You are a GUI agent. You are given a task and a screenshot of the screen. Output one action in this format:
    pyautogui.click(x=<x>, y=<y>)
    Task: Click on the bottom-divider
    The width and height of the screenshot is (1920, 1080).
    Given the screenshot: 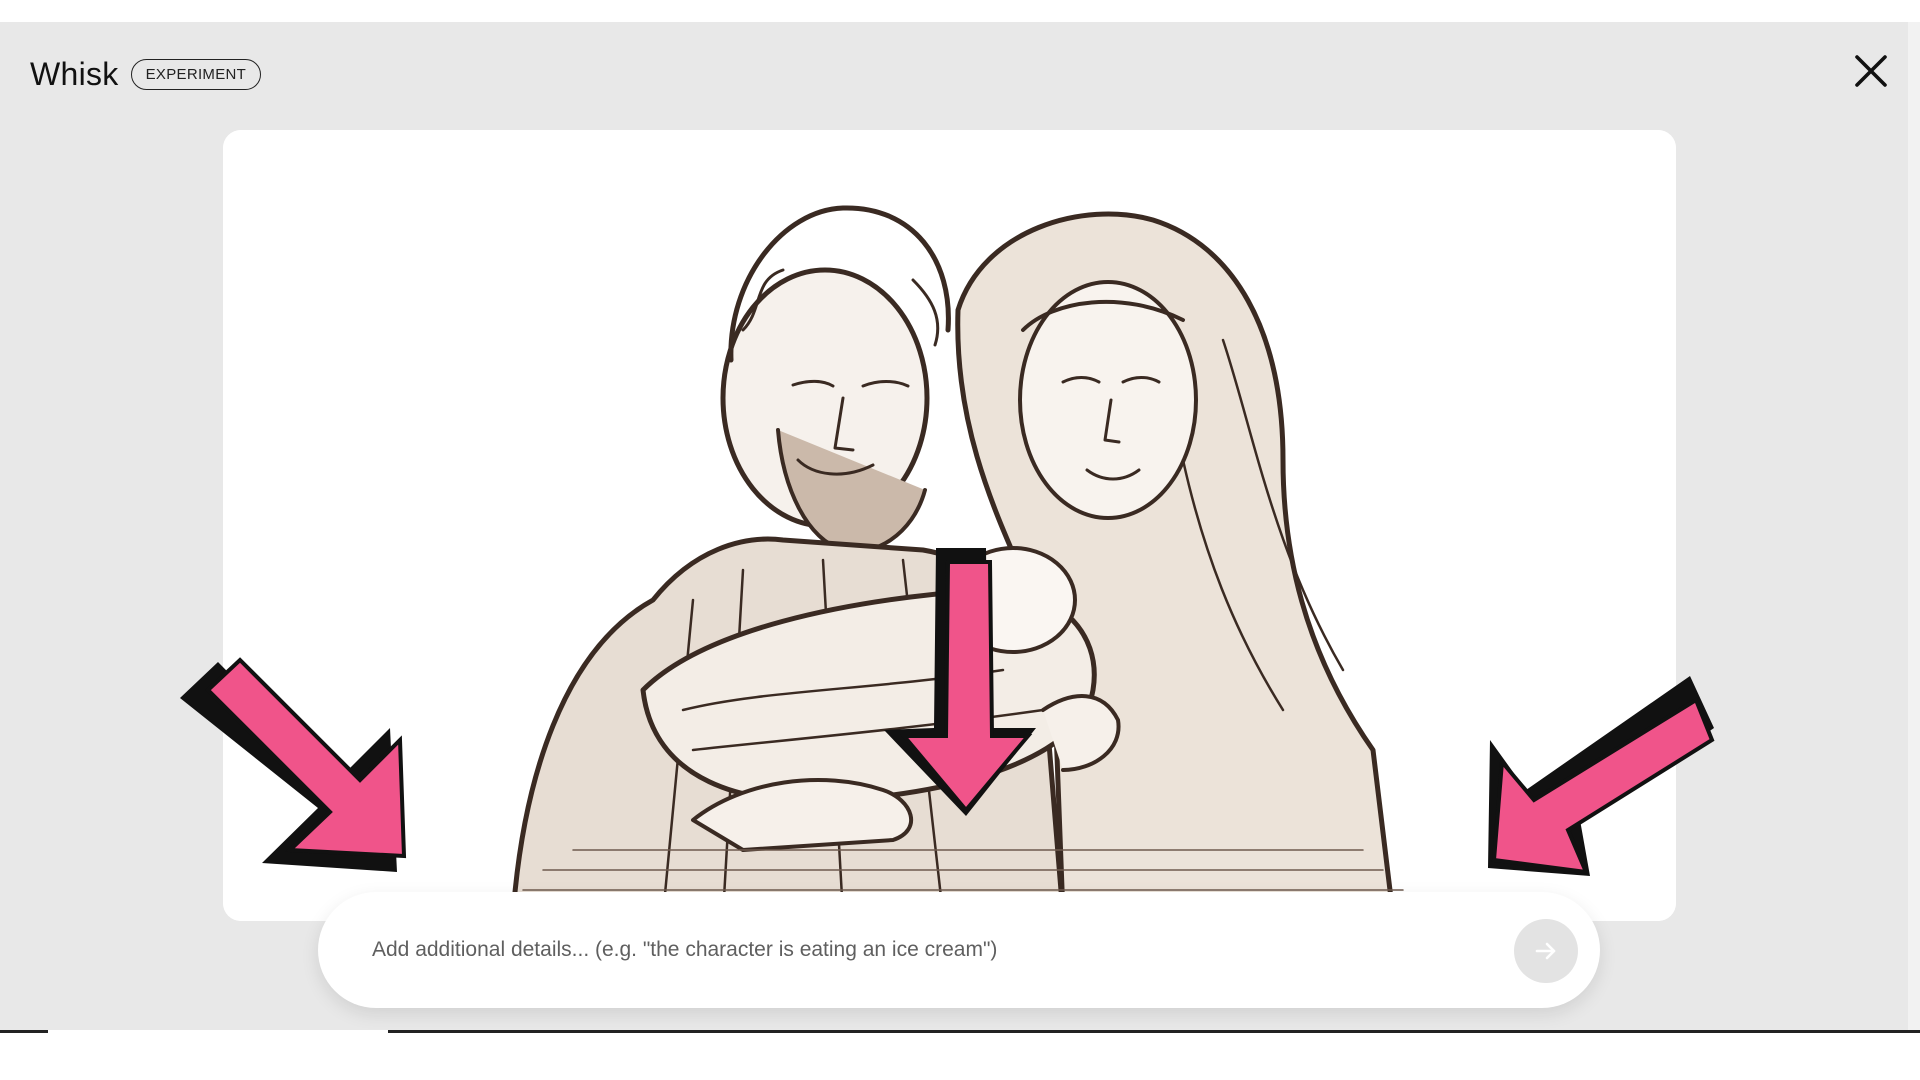 What is the action you would take?
    pyautogui.click(x=960, y=1031)
    